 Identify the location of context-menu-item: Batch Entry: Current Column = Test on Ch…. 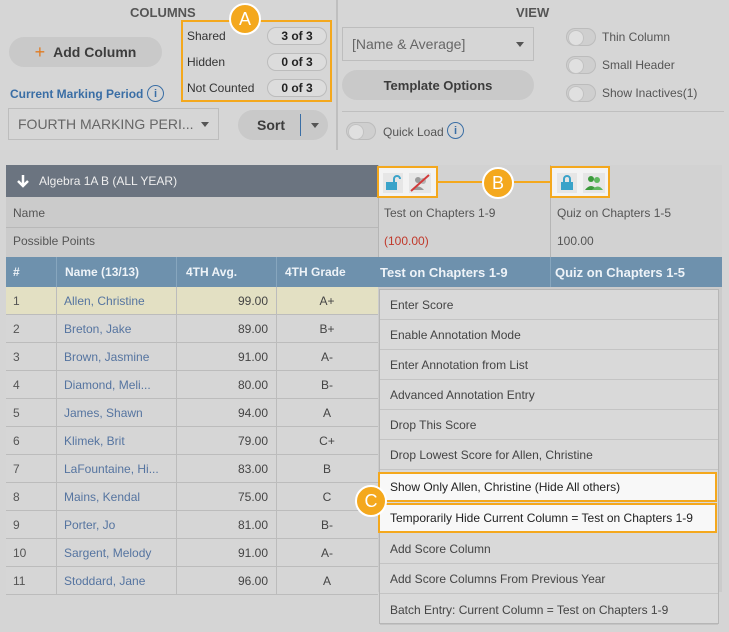
(549, 610).